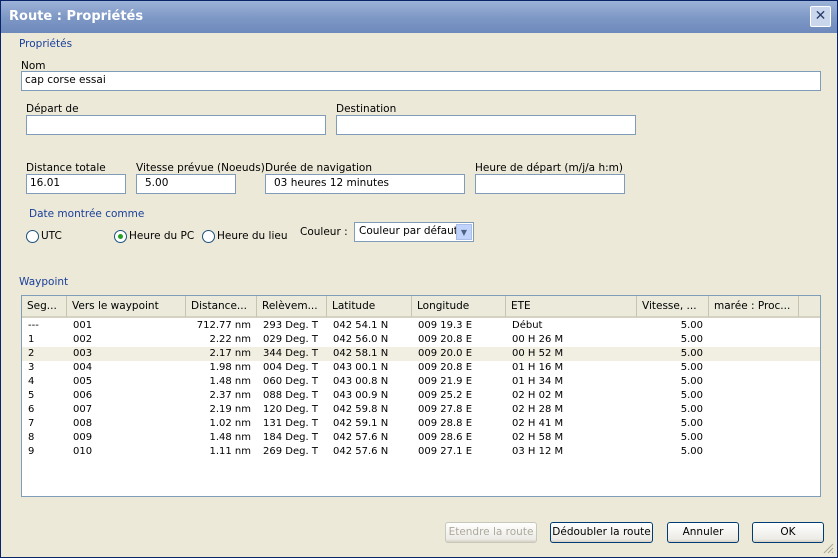  Describe the element at coordinates (290, 451) in the screenshot. I see `table-cell: 269 Deg. T` at that location.